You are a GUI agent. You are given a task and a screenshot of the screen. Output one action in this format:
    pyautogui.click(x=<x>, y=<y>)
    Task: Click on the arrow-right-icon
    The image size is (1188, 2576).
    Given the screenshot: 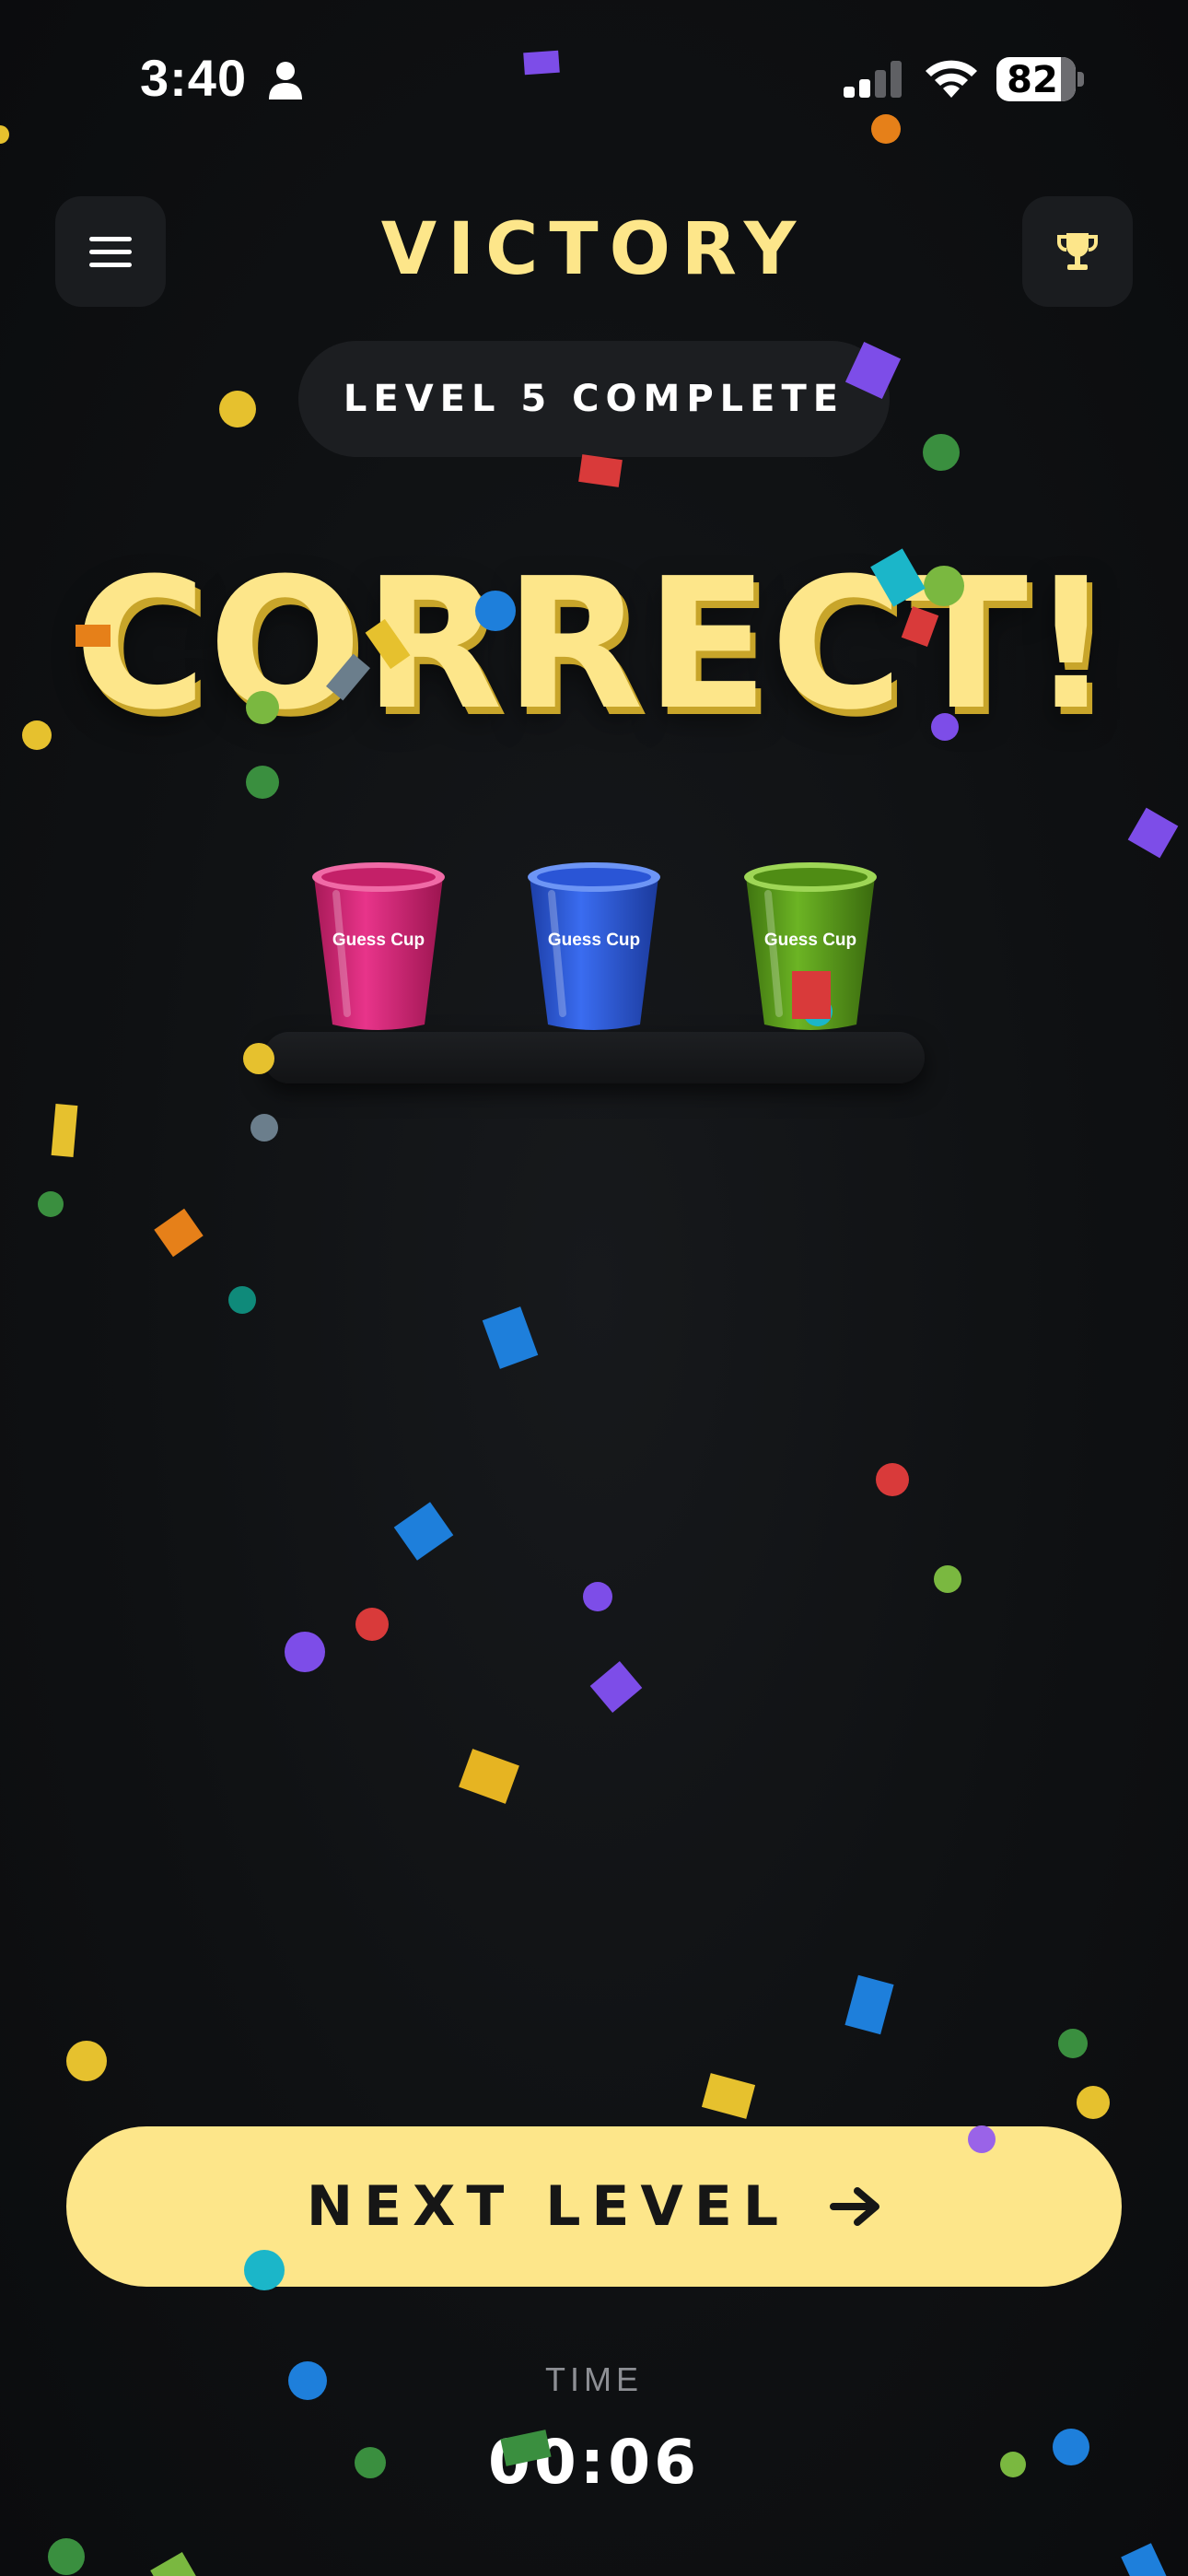 What is the action you would take?
    pyautogui.click(x=855, y=2206)
    